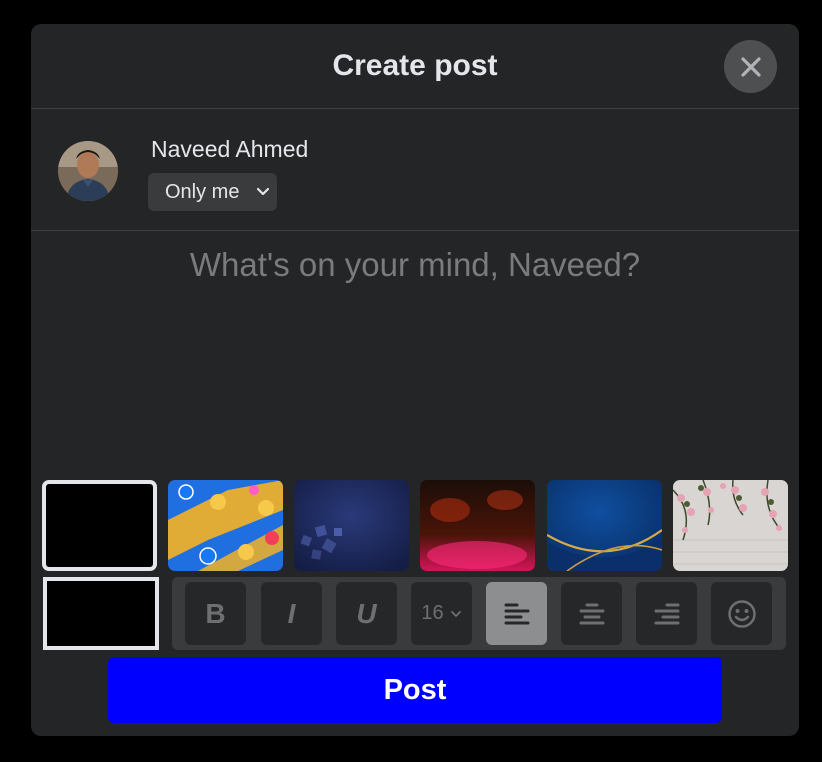  I want to click on italic-button: I, so click(291, 613).